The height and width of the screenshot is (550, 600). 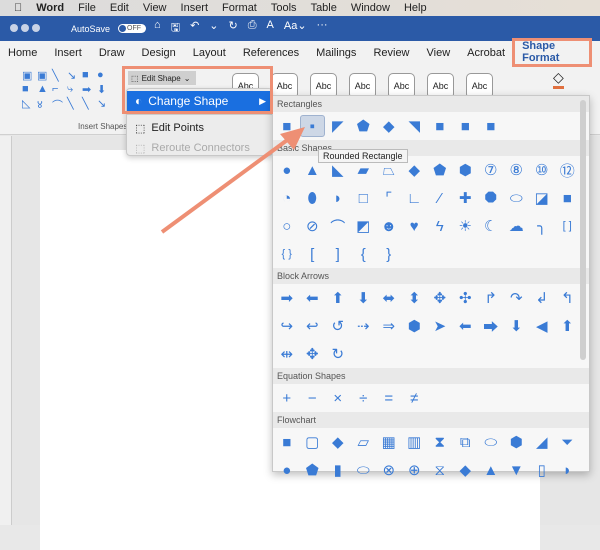 What do you see at coordinates (226, 185) in the screenshot?
I see `arrow-shaft` at bounding box center [226, 185].